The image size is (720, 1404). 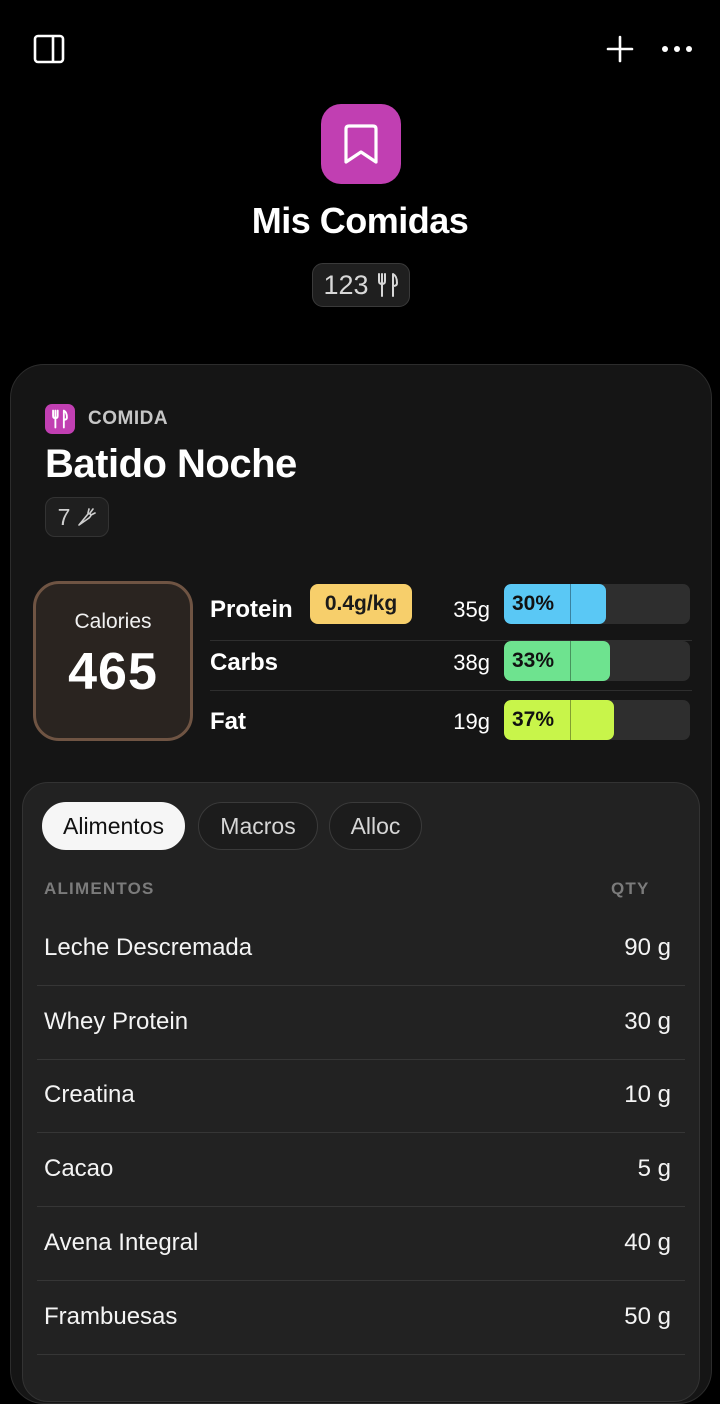 What do you see at coordinates (451, 720) in the screenshot?
I see `macro-row-fat: Fat 19g 37%` at bounding box center [451, 720].